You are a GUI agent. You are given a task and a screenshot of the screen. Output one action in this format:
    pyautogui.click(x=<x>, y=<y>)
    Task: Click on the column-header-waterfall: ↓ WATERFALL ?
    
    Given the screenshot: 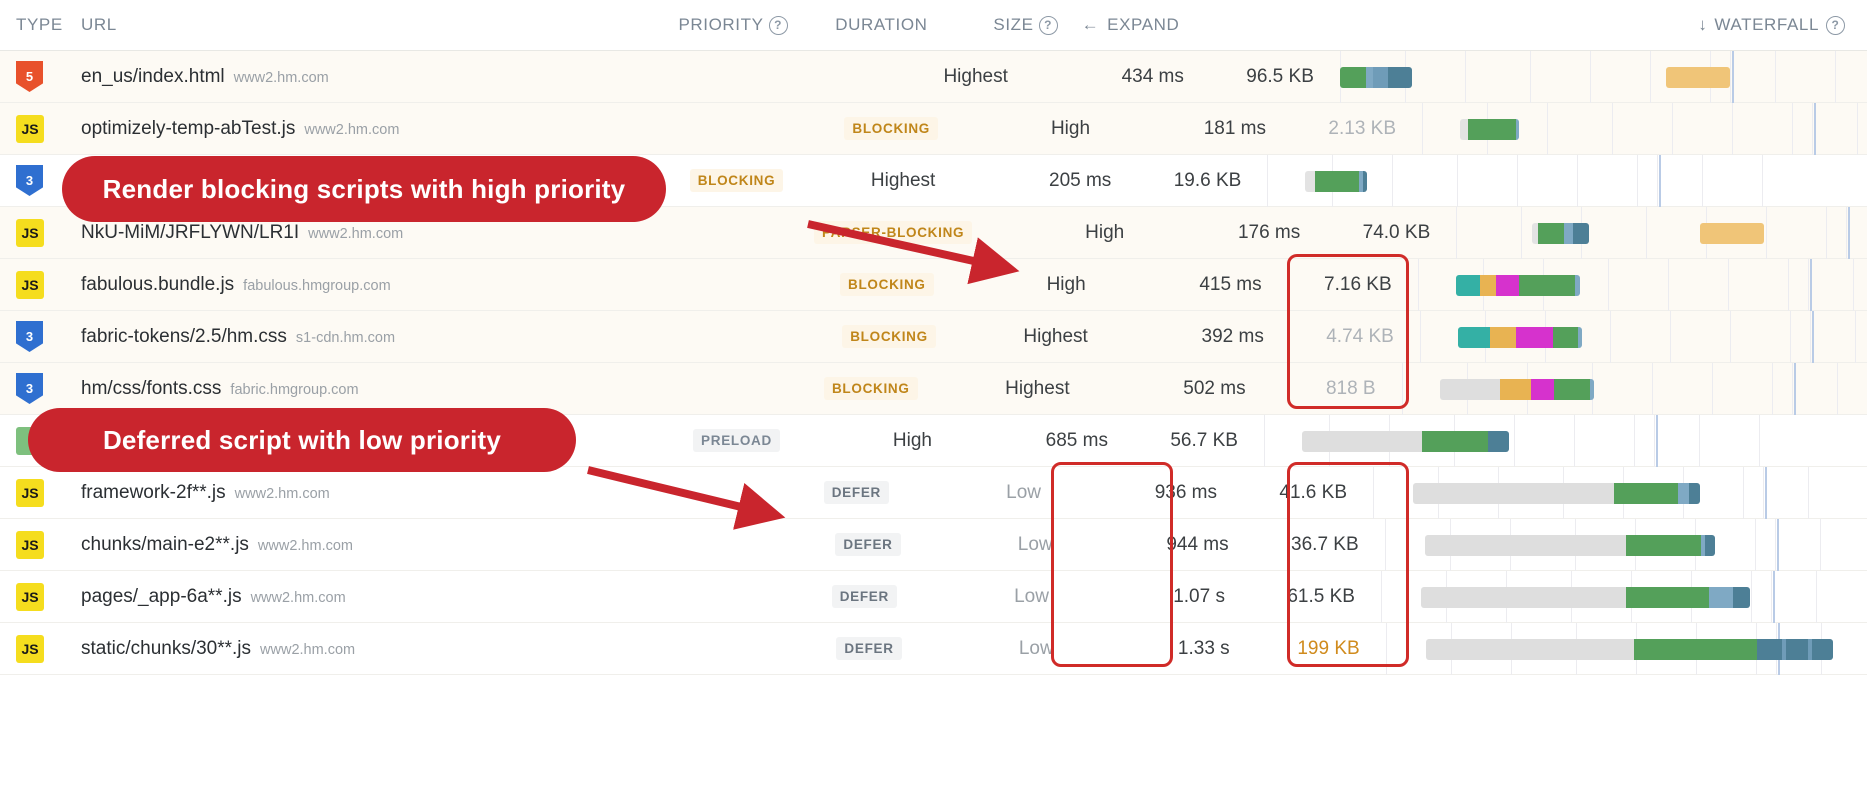 What is the action you would take?
    pyautogui.click(x=1537, y=25)
    